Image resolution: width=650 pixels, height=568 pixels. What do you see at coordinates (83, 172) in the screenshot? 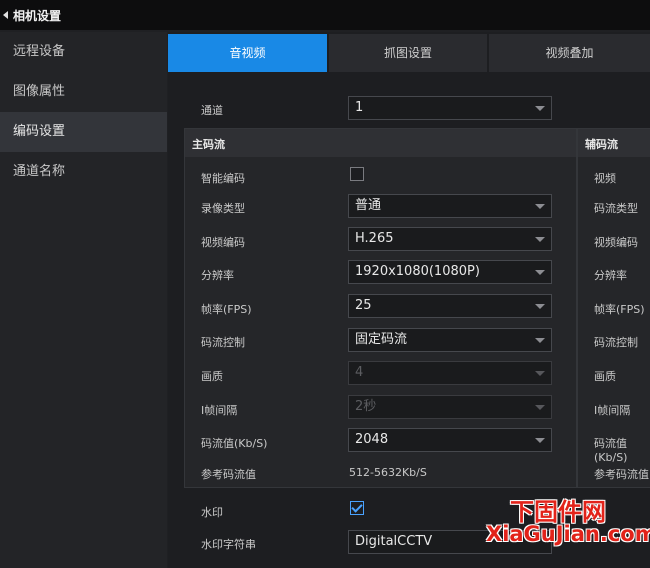
I see `sidebar-item-channel-name: 通道名称` at bounding box center [83, 172].